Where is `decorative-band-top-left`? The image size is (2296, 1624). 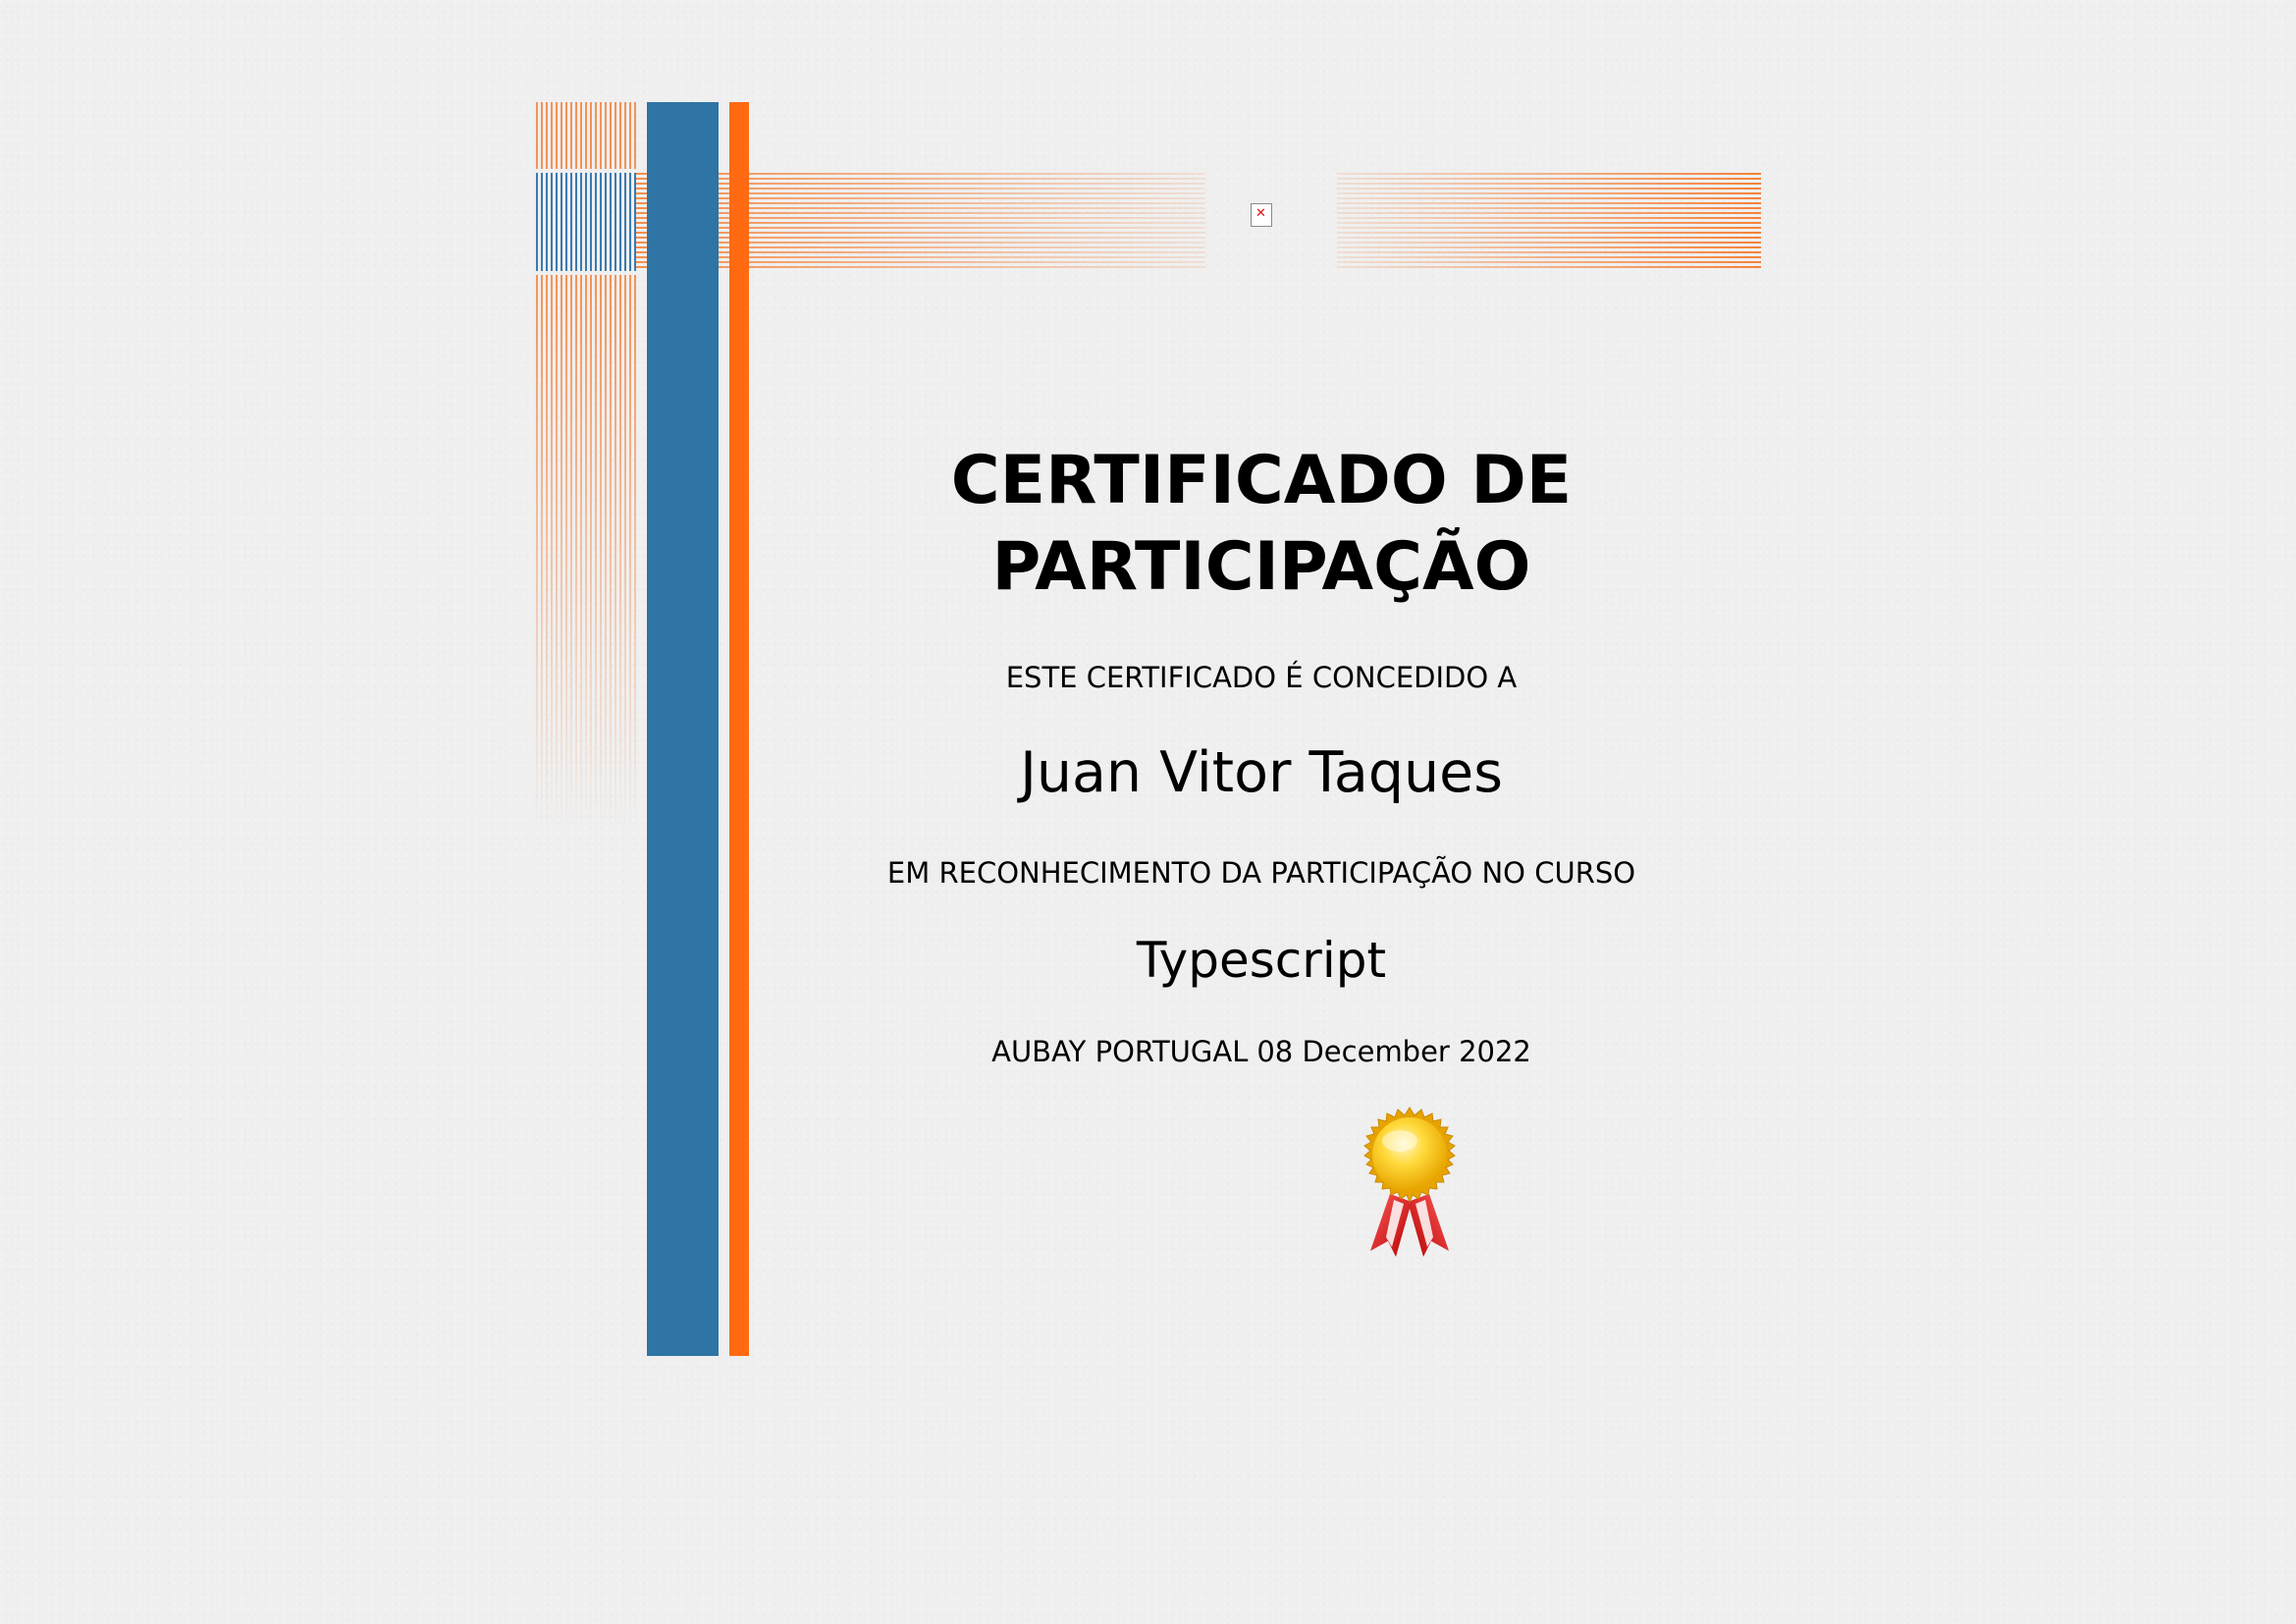
decorative-band-top-left is located at coordinates (920, 222).